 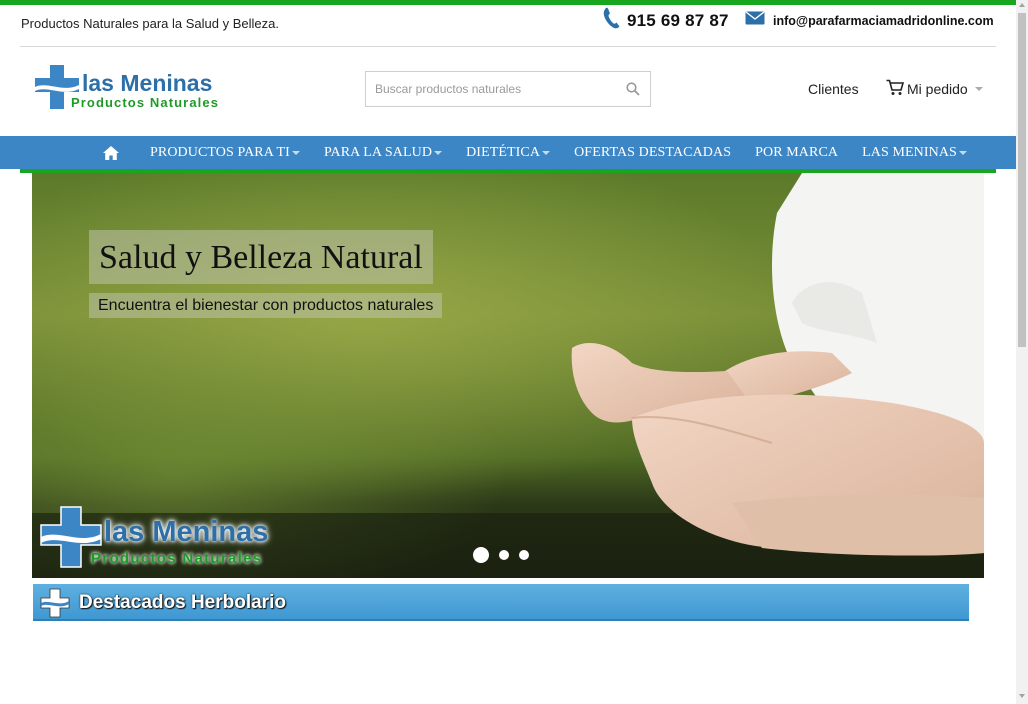 I want to click on section-banner: Destacados Herbolario, so click(x=501, y=602).